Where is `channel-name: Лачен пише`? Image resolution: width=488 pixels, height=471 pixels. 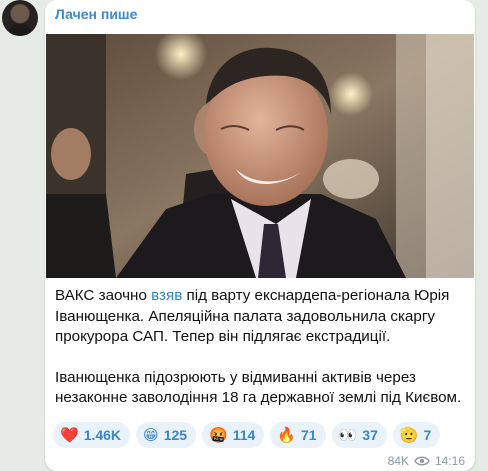 channel-name: Лачен пише is located at coordinates (96, 14).